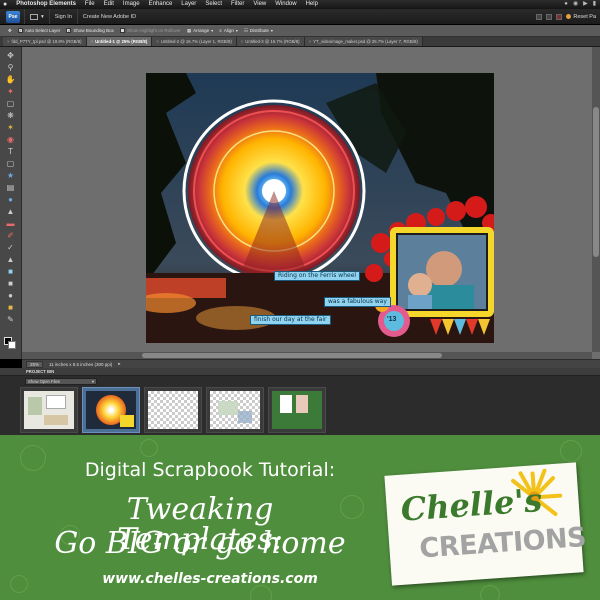 This screenshot has height=600, width=600. I want to click on marquee-tool-icon: ▢, so click(10, 103).